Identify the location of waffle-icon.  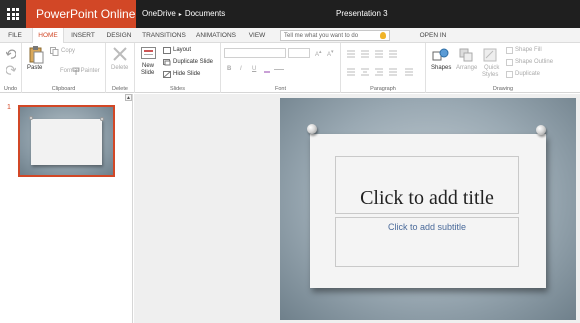
(13, 14).